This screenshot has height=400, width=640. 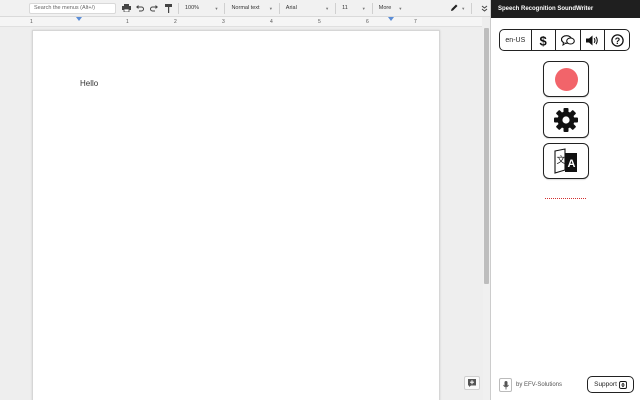 What do you see at coordinates (505, 385) in the screenshot?
I see `microphone-icon` at bounding box center [505, 385].